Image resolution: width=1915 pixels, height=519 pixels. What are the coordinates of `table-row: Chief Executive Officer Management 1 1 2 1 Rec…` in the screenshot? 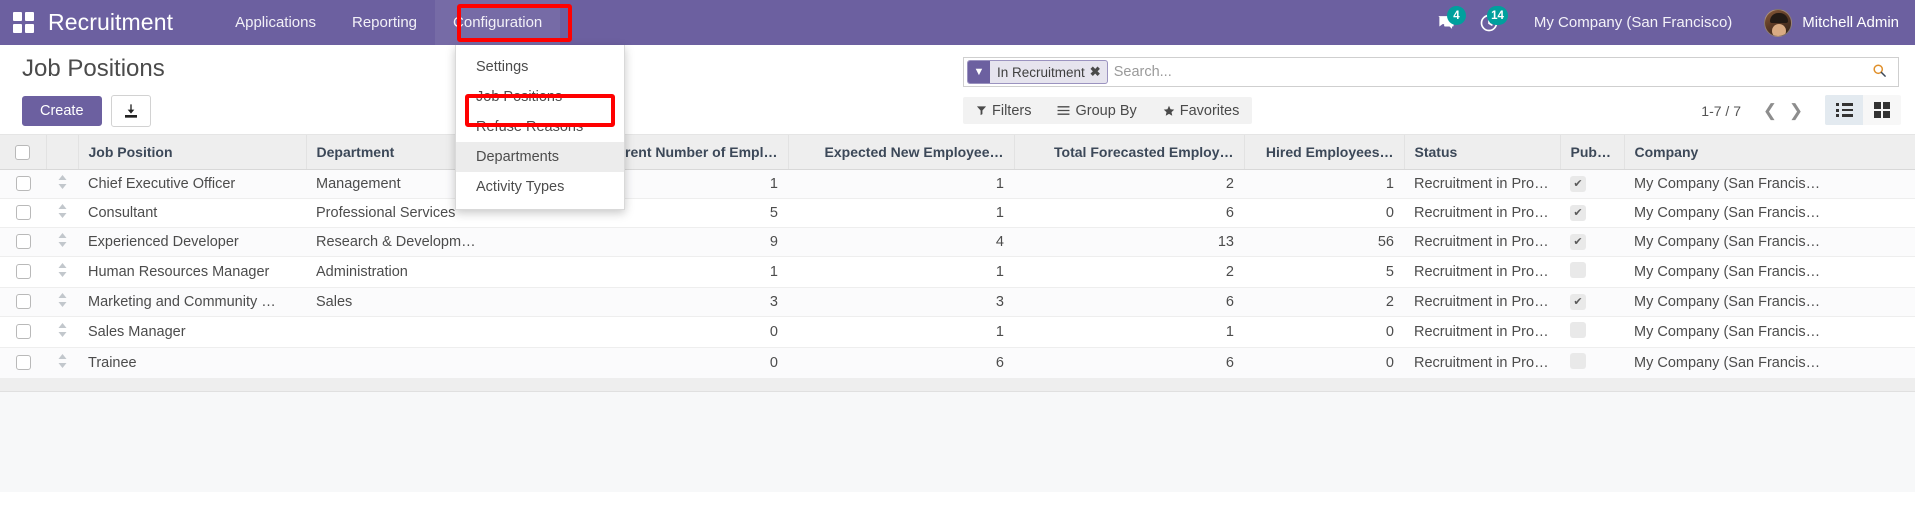 It's located at (957, 184).